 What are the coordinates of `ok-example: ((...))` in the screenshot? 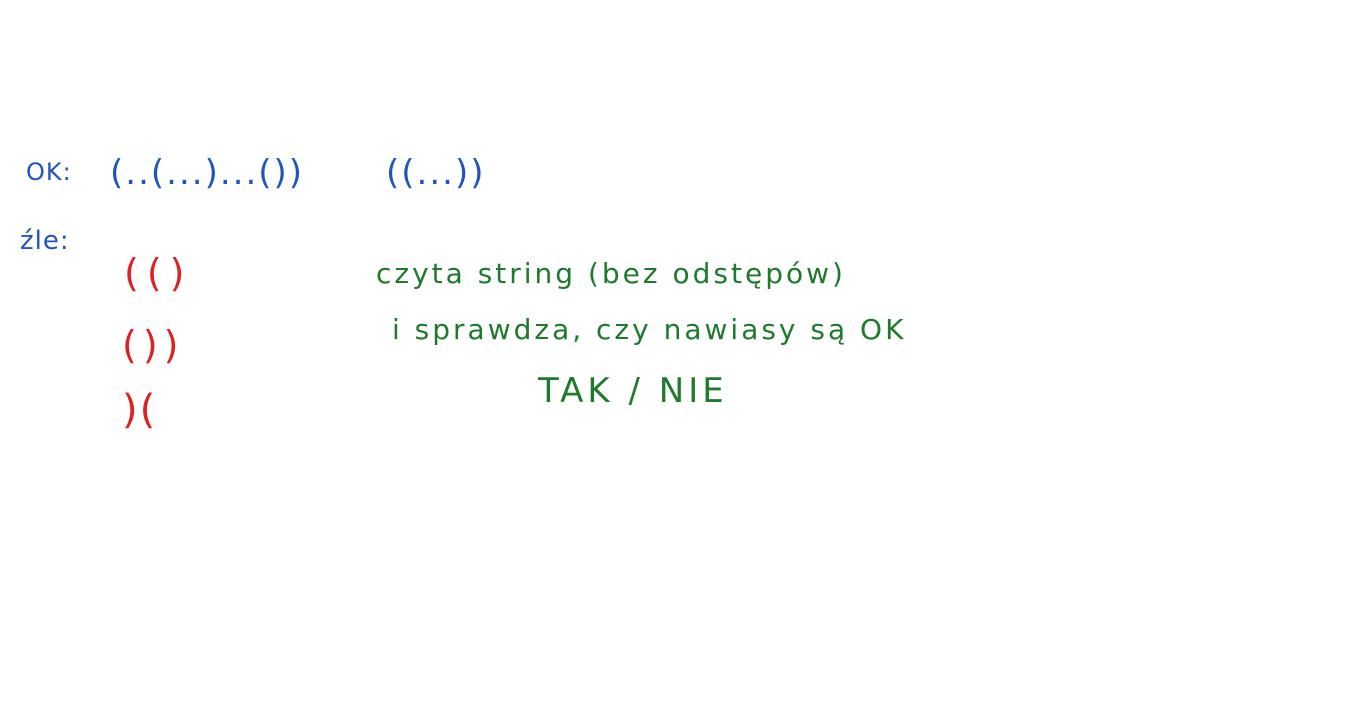 It's located at (436, 173).